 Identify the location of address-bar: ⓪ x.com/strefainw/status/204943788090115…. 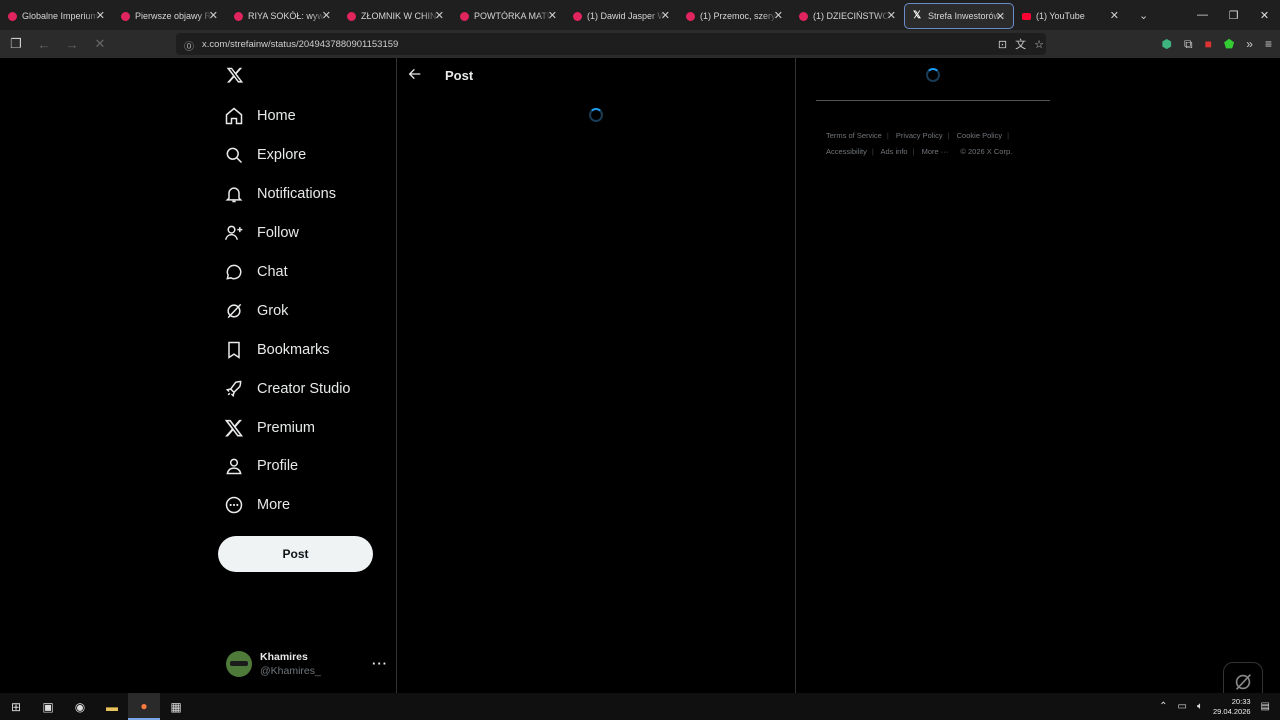
(611, 44).